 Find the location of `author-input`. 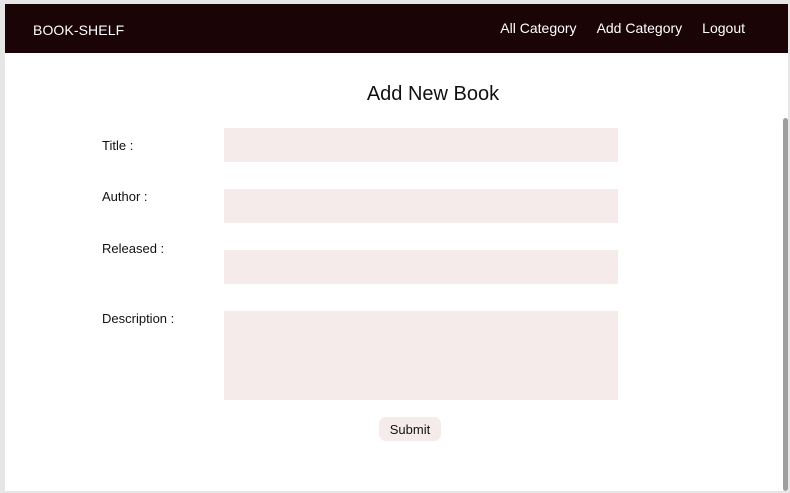

author-input is located at coordinates (421, 206).